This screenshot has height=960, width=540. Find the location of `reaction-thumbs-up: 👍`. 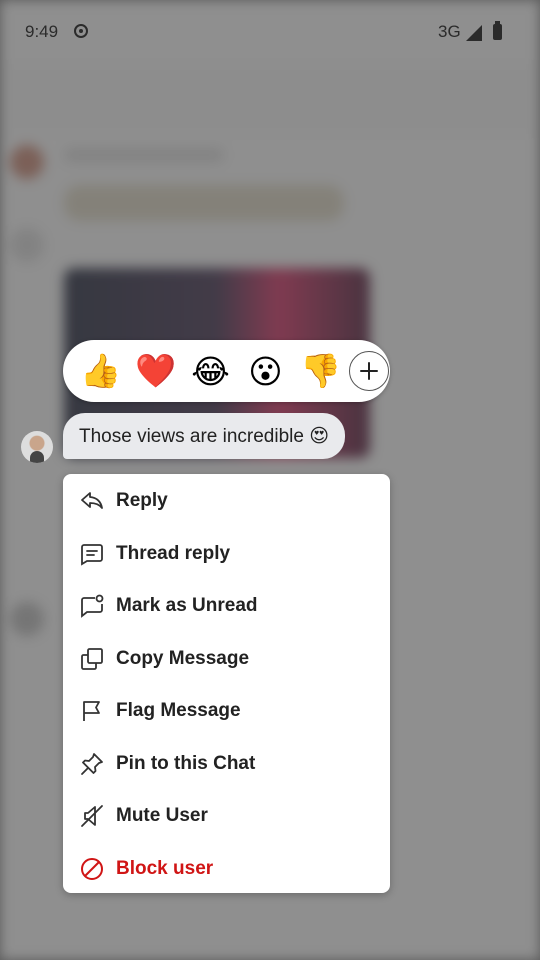

reaction-thumbs-up: 👍 is located at coordinates (100, 371).